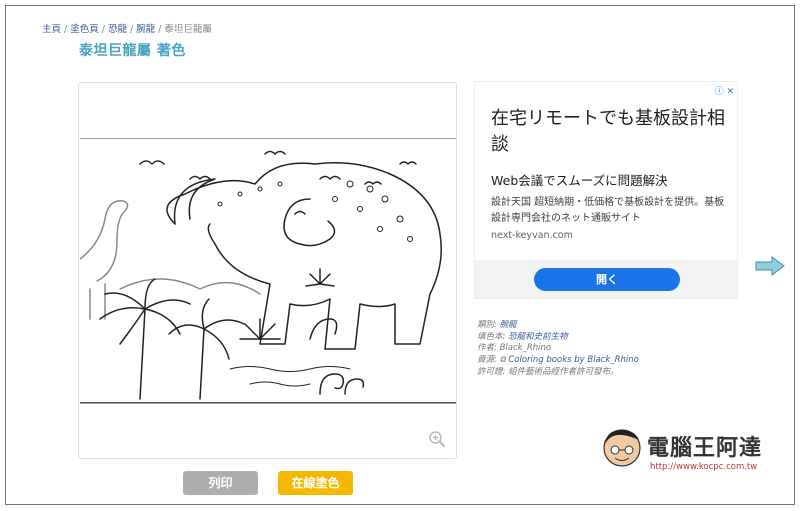 The image size is (800, 511). I want to click on watermark-text: 電腦王阿達, so click(705, 448).